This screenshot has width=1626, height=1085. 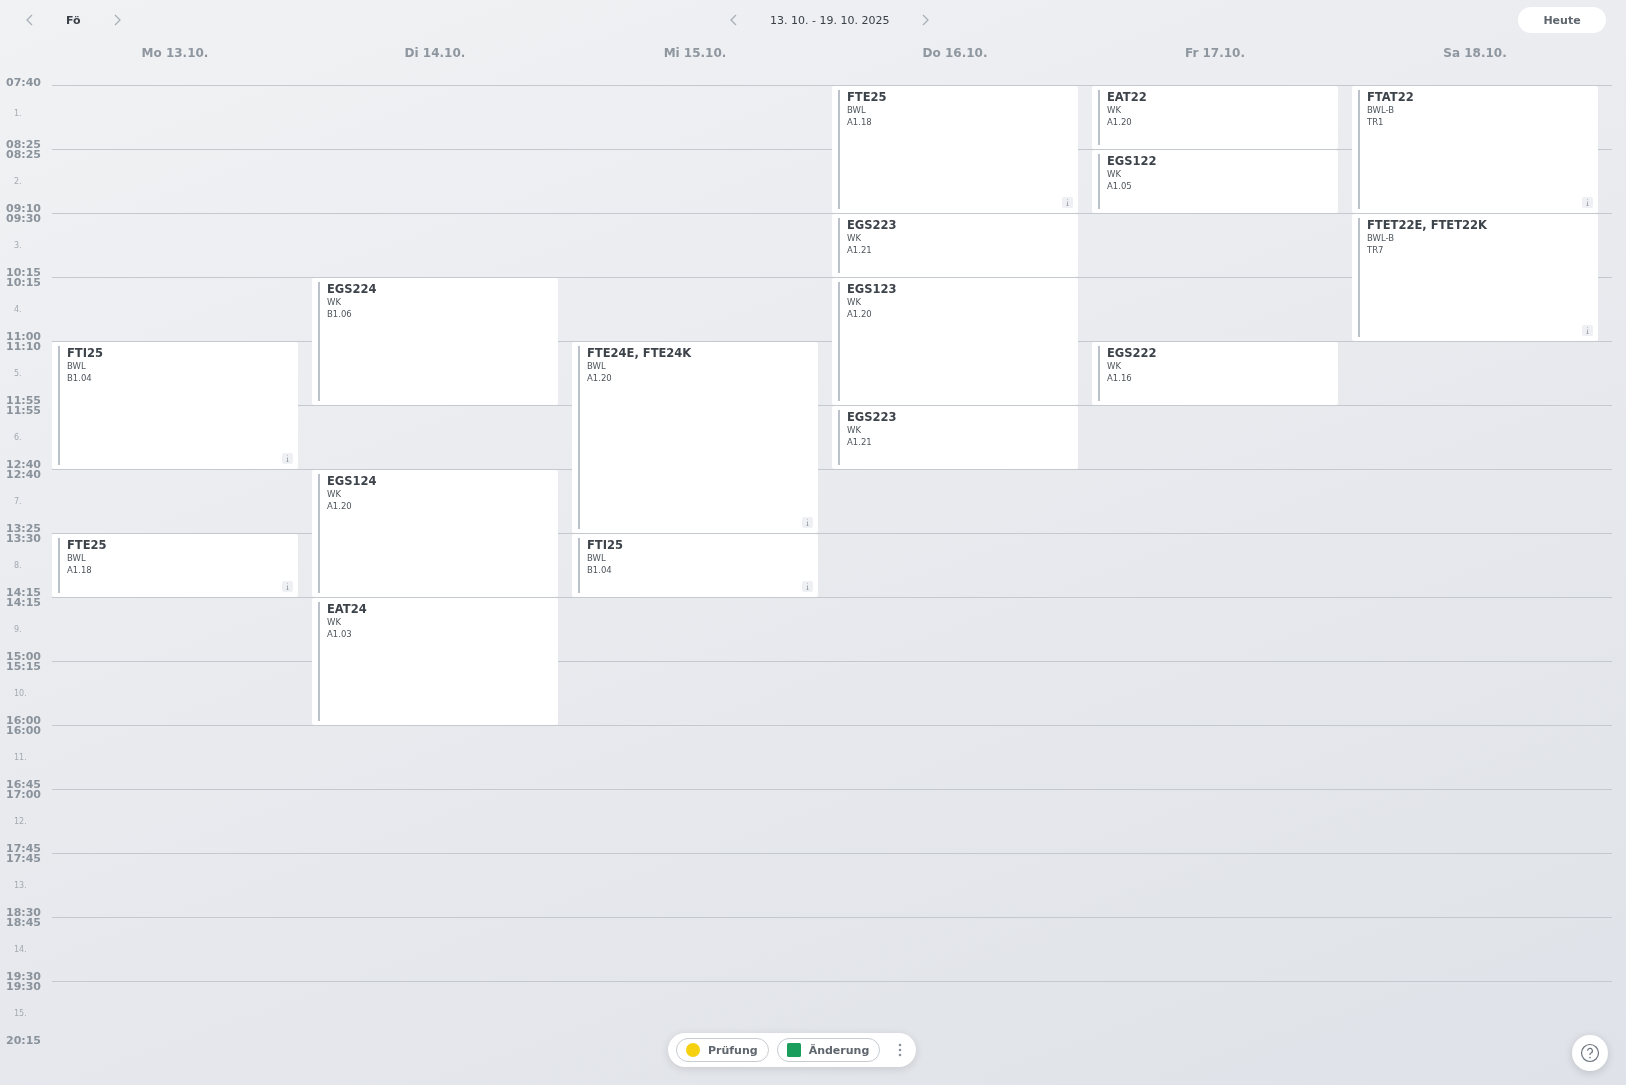 I want to click on period-number: 11., so click(x=20, y=757).